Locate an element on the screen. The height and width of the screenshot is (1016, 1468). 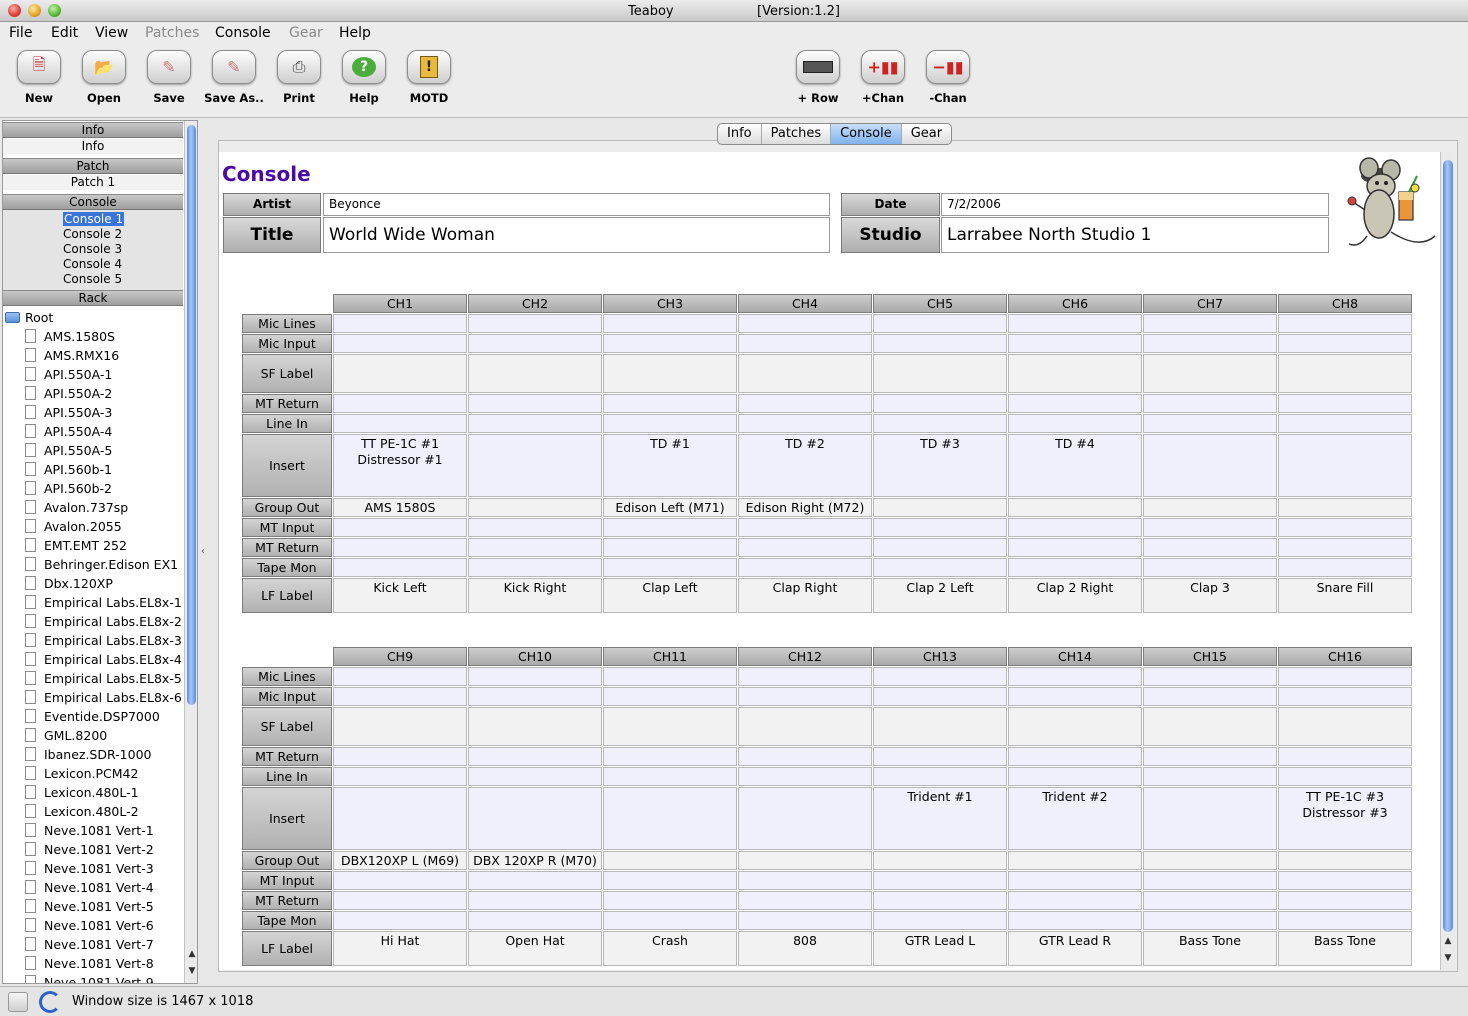
rack-item: AMS.1580S is located at coordinates (70, 336).